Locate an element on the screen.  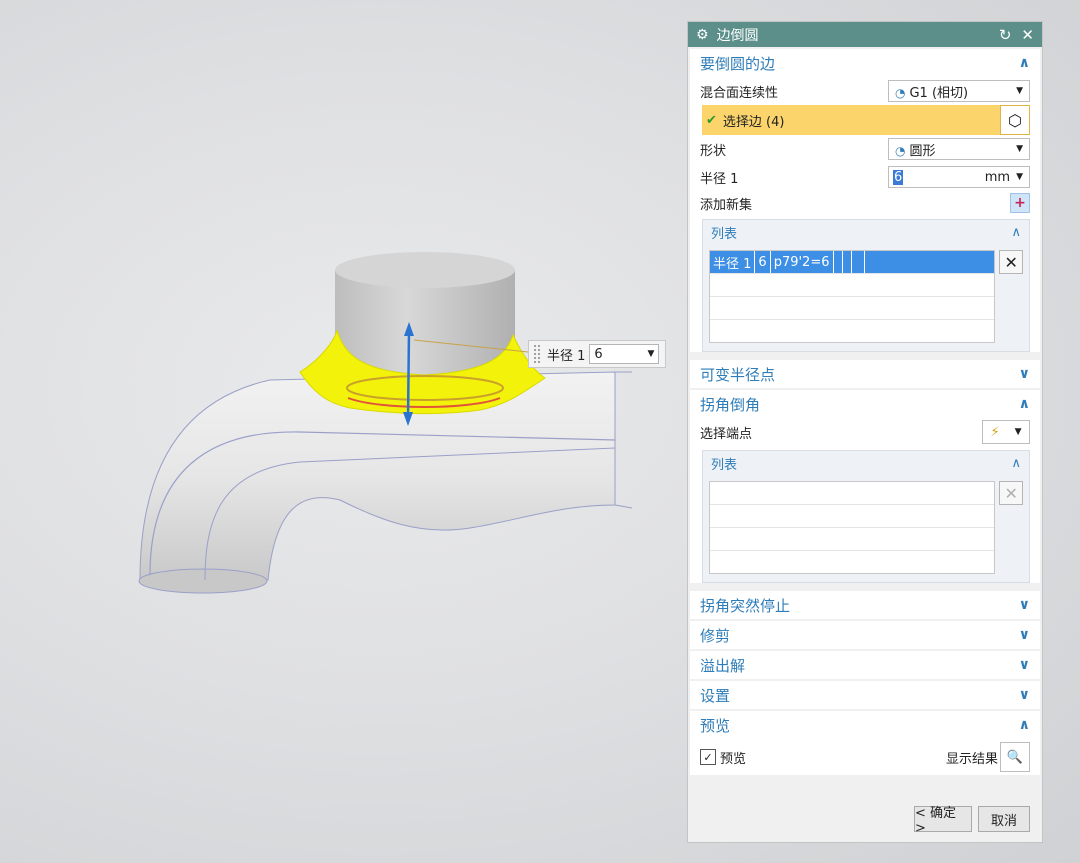
onscreen-radius-value: 6 is located at coordinates (598, 354).